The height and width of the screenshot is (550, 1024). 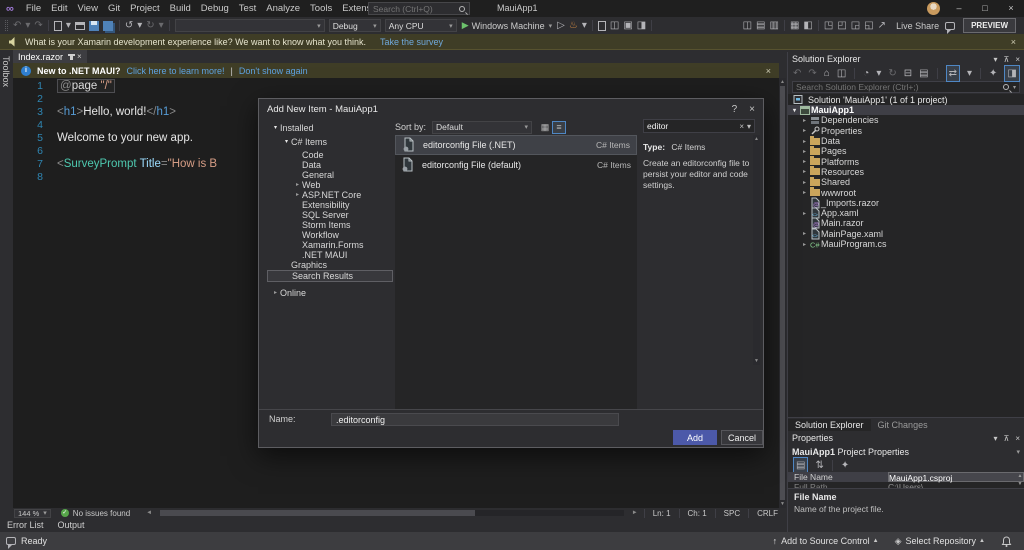 I want to click on solution-explorer-search-box: ▾, so click(x=906, y=87).